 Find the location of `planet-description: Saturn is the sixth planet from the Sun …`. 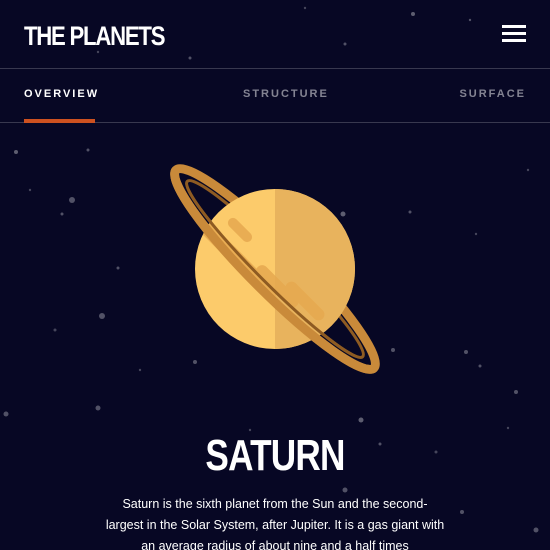

planet-description: Saturn is the sixth planet from the Sun … is located at coordinates (275, 523).